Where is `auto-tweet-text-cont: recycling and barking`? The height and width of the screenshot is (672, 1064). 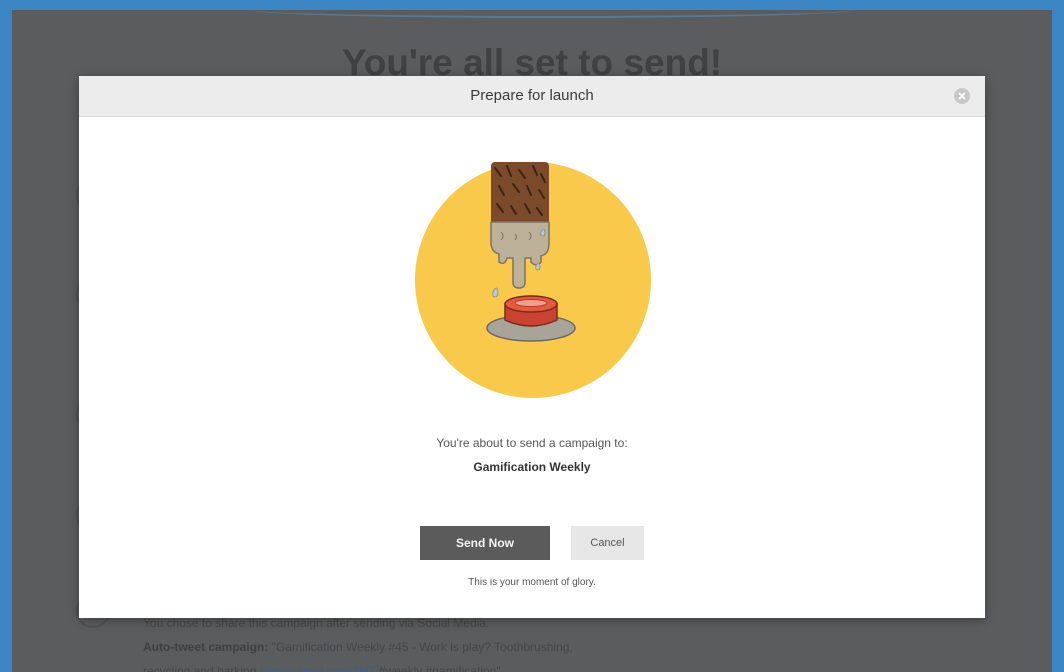 auto-tweet-text-cont: recycling and barking is located at coordinates (200, 668).